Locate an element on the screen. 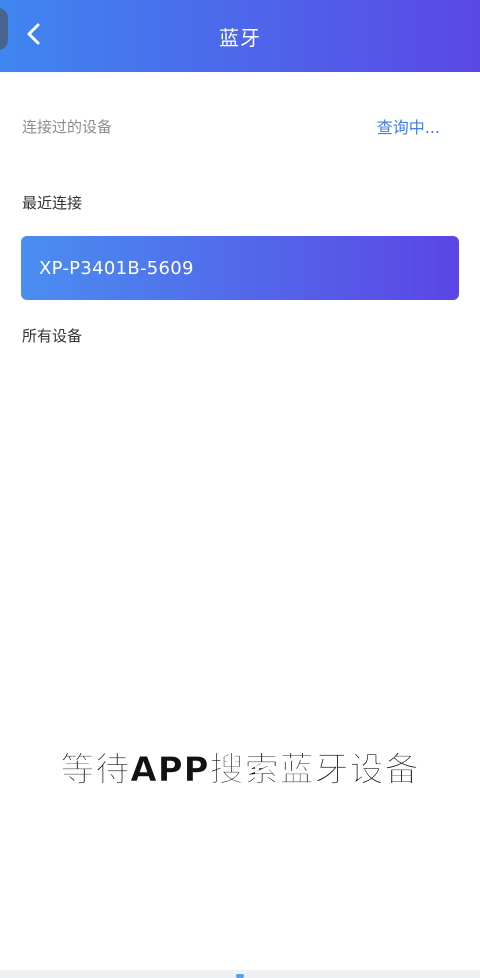 This screenshot has height=978, width=480. corner-overlay is located at coordinates (4, 29).